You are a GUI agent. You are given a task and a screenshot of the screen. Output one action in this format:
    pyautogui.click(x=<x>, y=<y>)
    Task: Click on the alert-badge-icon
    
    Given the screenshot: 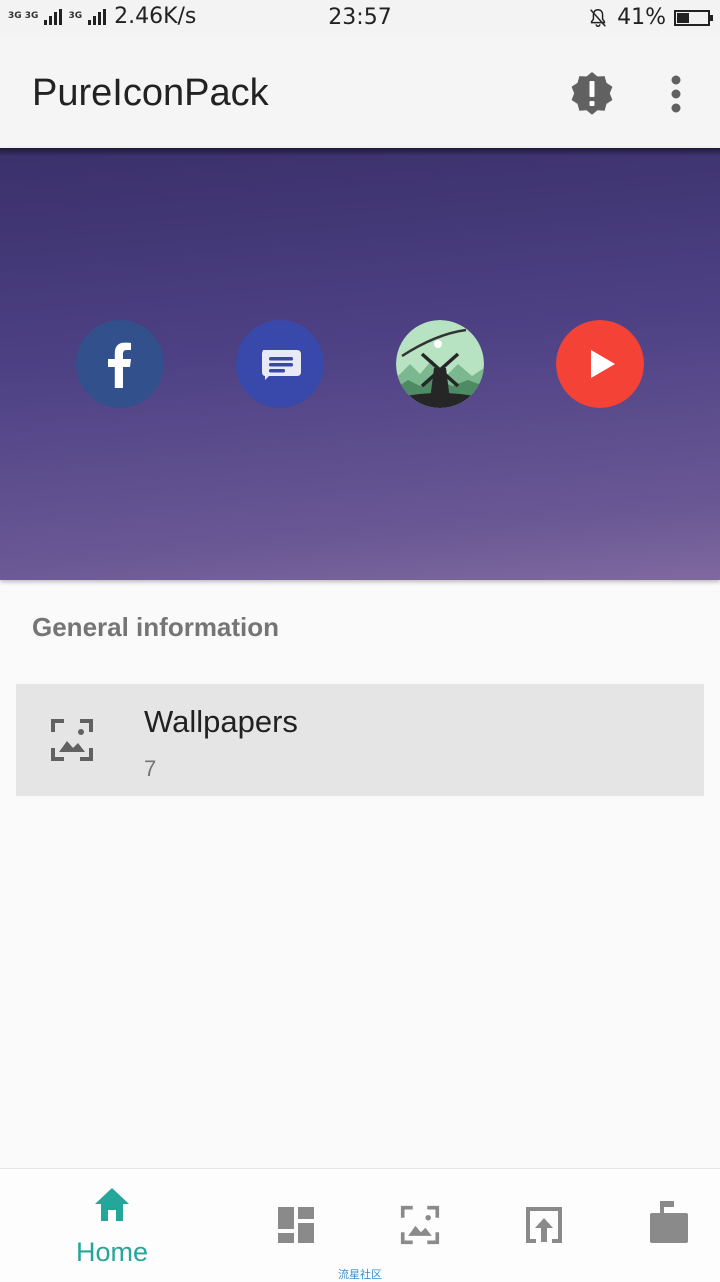 What is the action you would take?
    pyautogui.click(x=592, y=94)
    